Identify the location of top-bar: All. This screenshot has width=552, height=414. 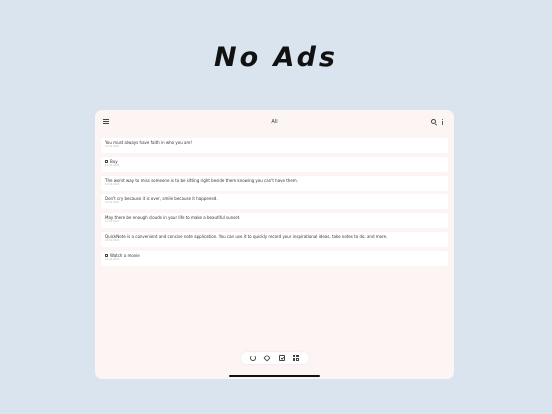
(274, 122).